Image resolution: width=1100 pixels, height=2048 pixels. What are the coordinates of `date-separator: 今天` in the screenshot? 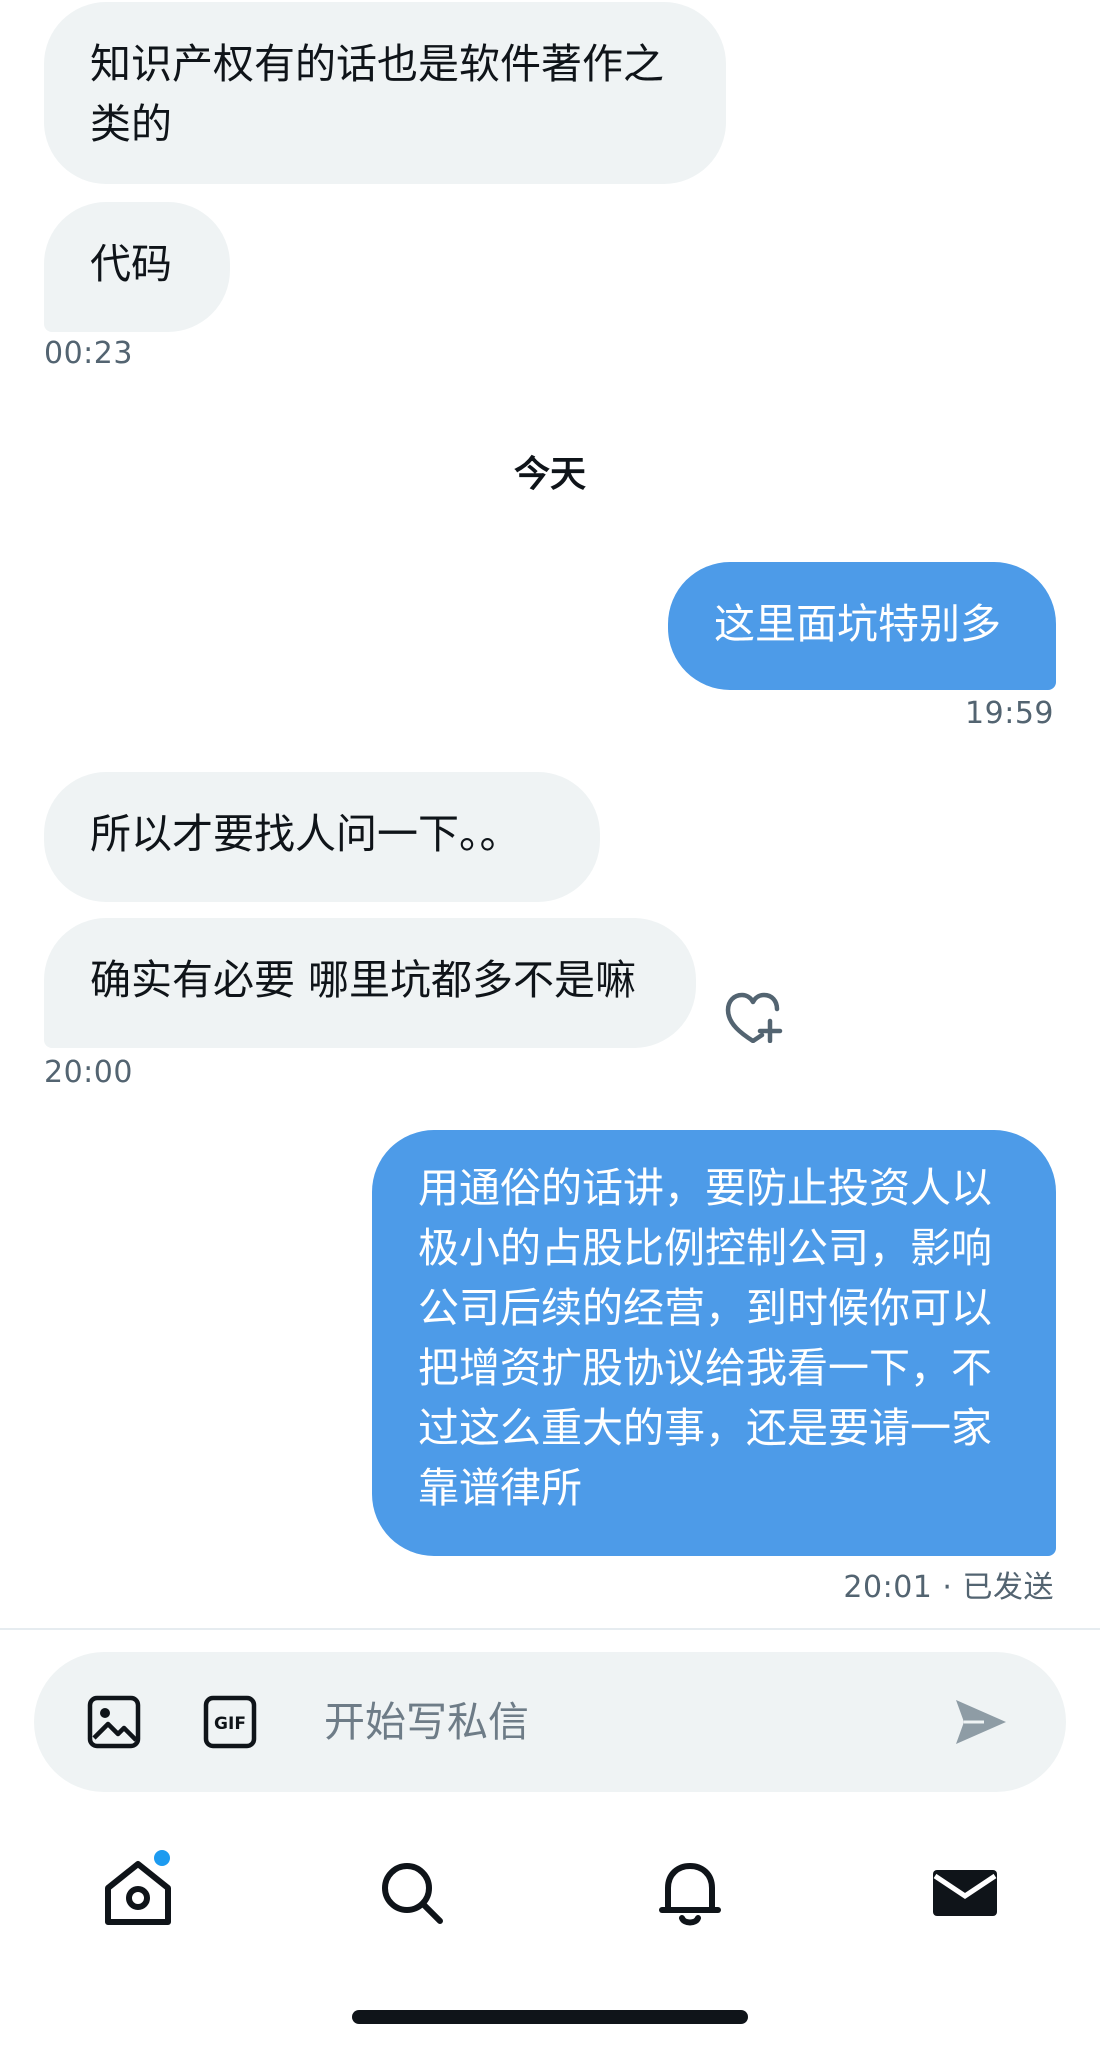 It's located at (549, 474).